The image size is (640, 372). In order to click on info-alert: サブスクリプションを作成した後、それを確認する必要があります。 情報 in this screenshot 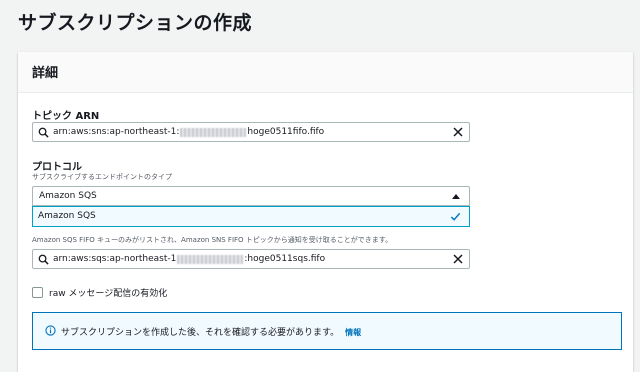, I will do `click(327, 331)`.